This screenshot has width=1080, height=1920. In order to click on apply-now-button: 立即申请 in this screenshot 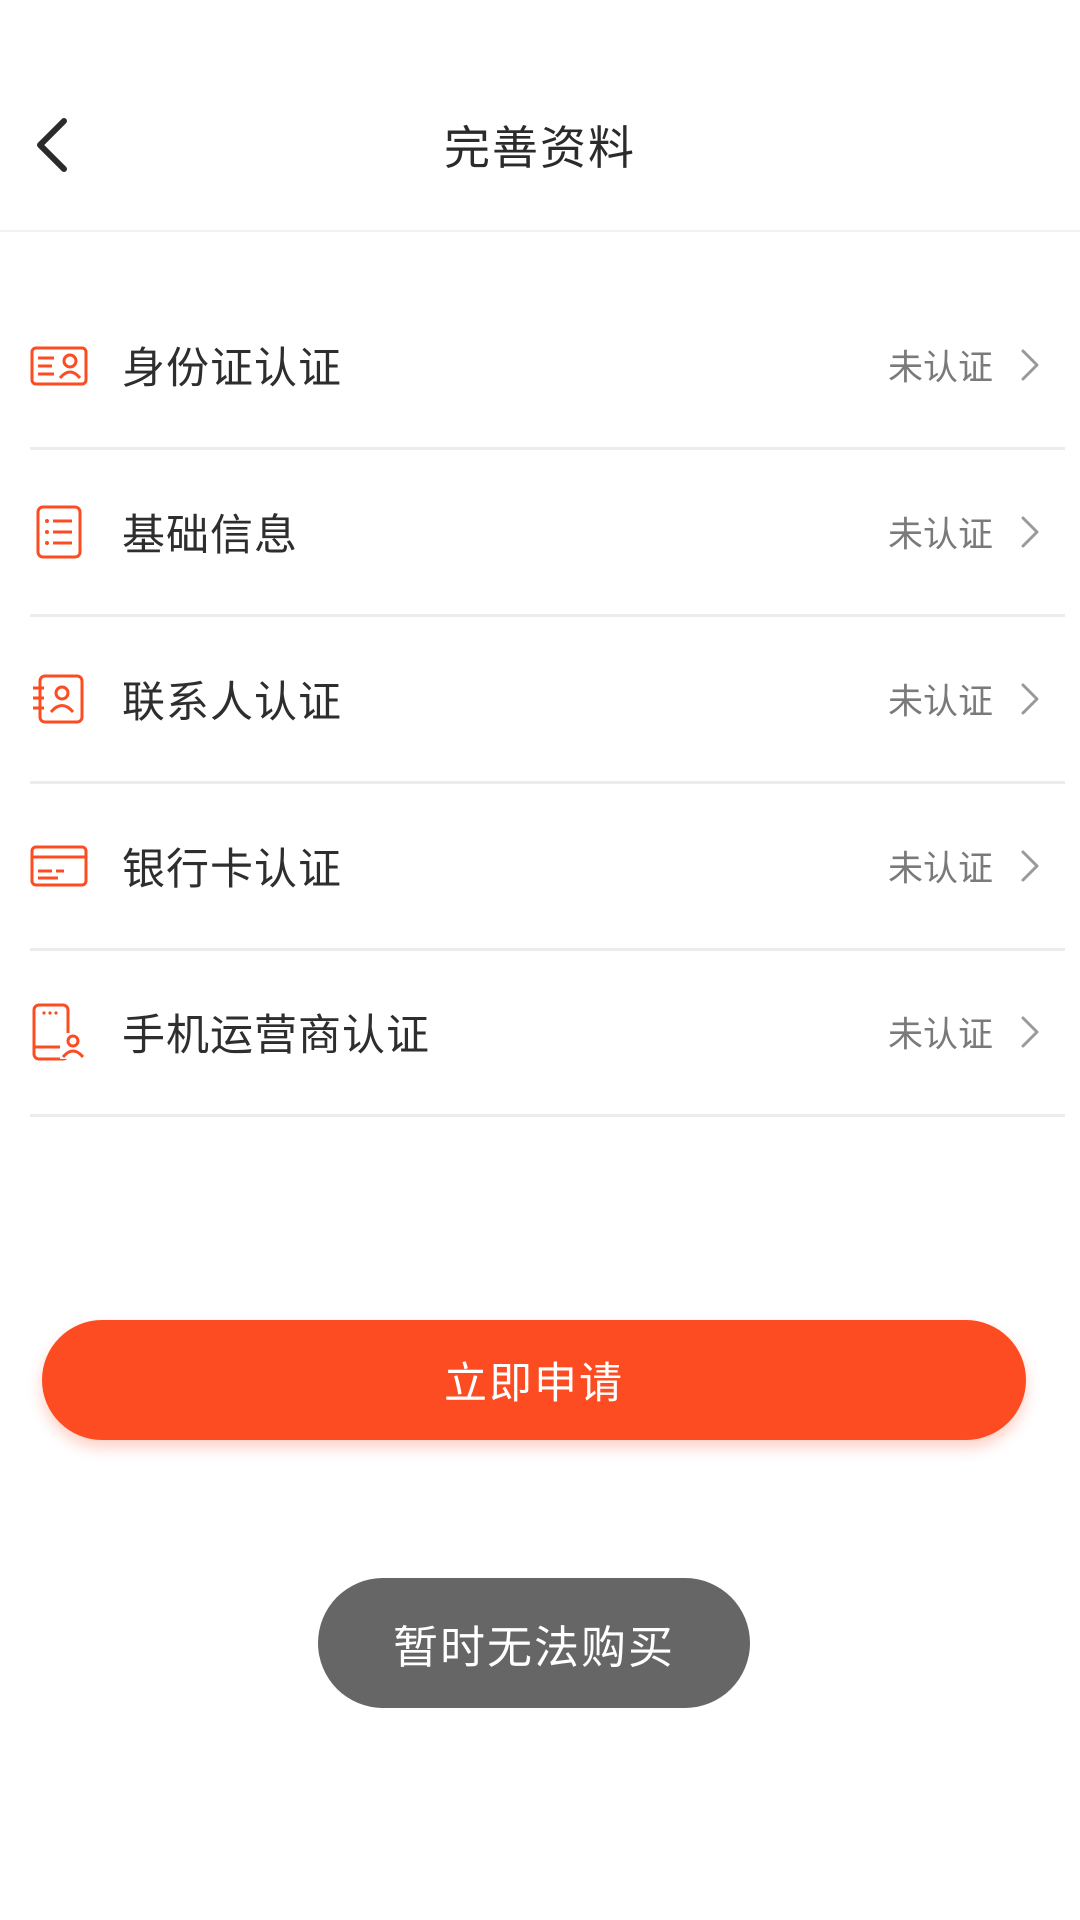, I will do `click(534, 1380)`.